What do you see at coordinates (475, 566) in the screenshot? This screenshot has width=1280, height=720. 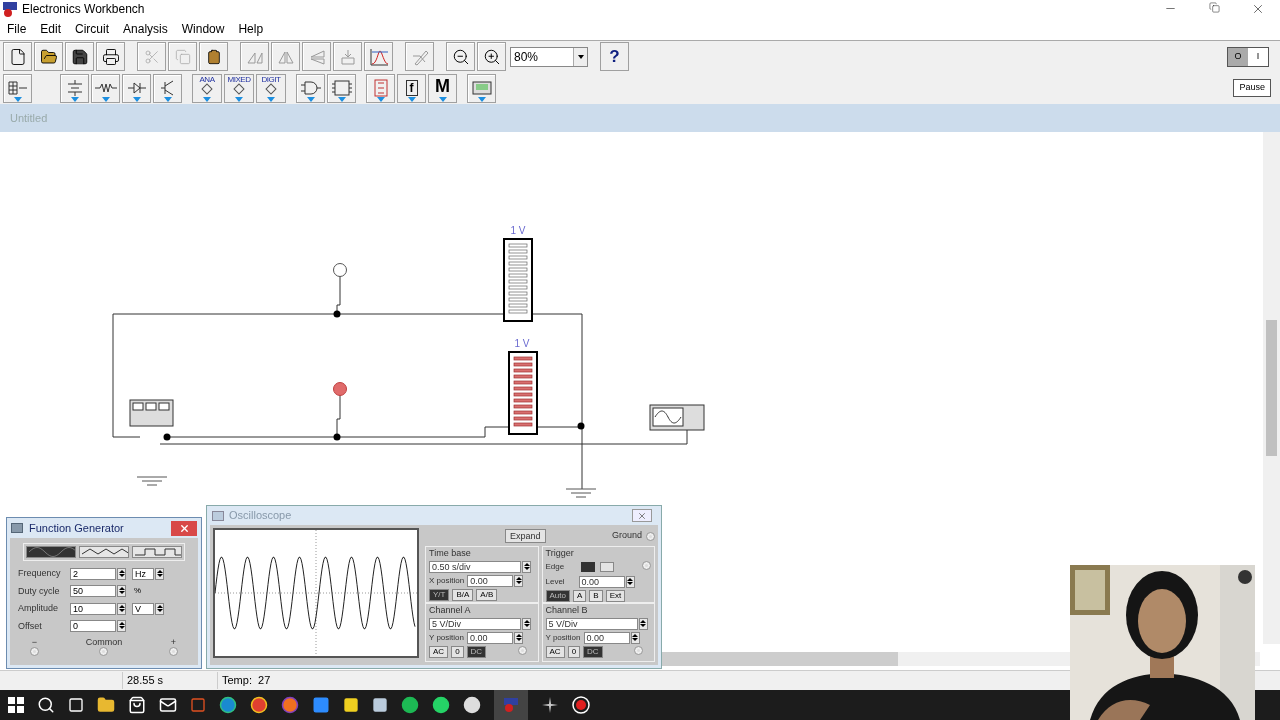 I see `spin-field: 0.50 s/div` at bounding box center [475, 566].